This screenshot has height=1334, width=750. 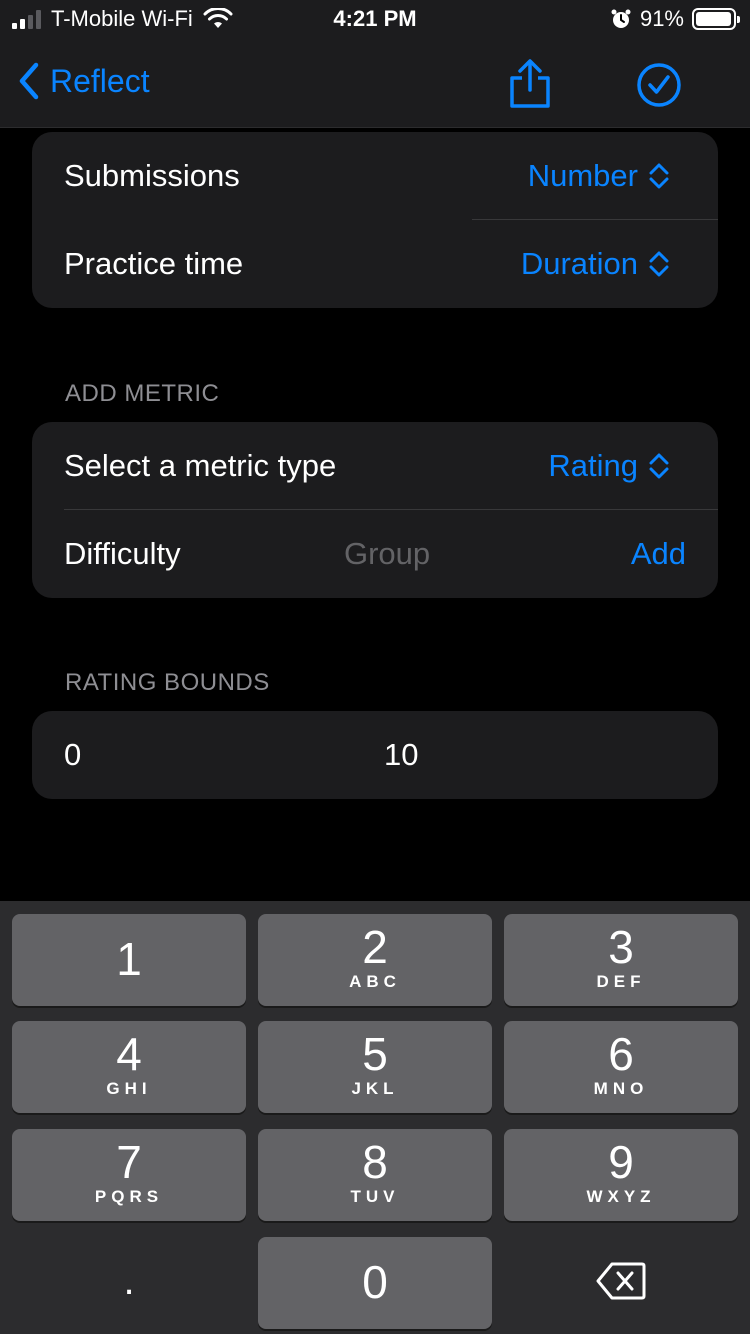 I want to click on key-8: 8 TUV, so click(x=375, y=1175).